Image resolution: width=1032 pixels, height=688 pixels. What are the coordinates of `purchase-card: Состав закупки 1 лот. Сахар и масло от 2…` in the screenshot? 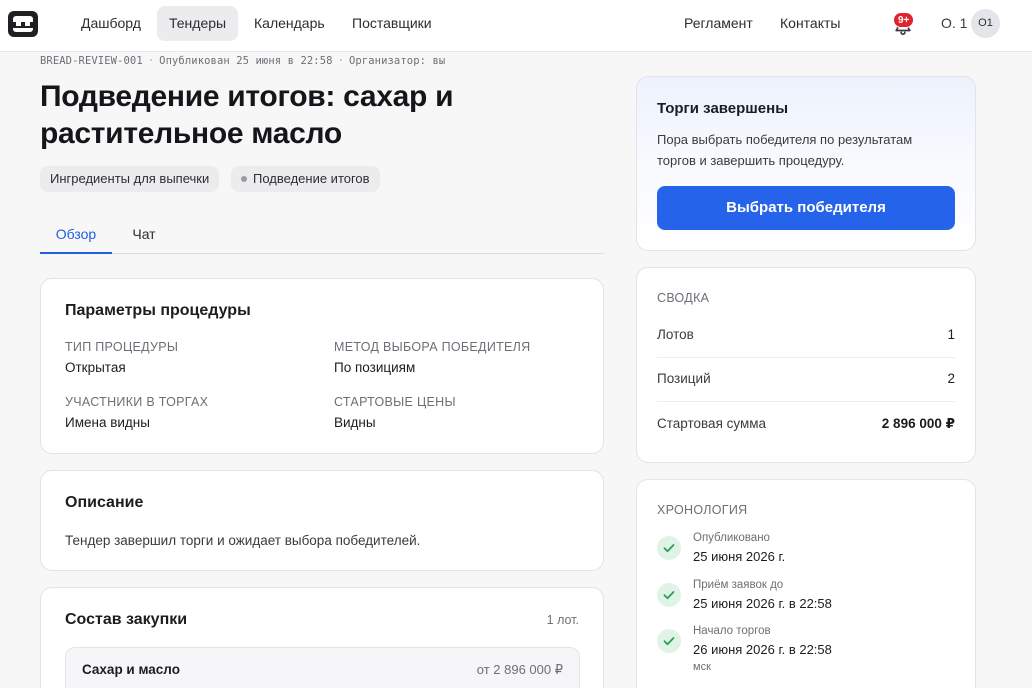 It's located at (322, 637).